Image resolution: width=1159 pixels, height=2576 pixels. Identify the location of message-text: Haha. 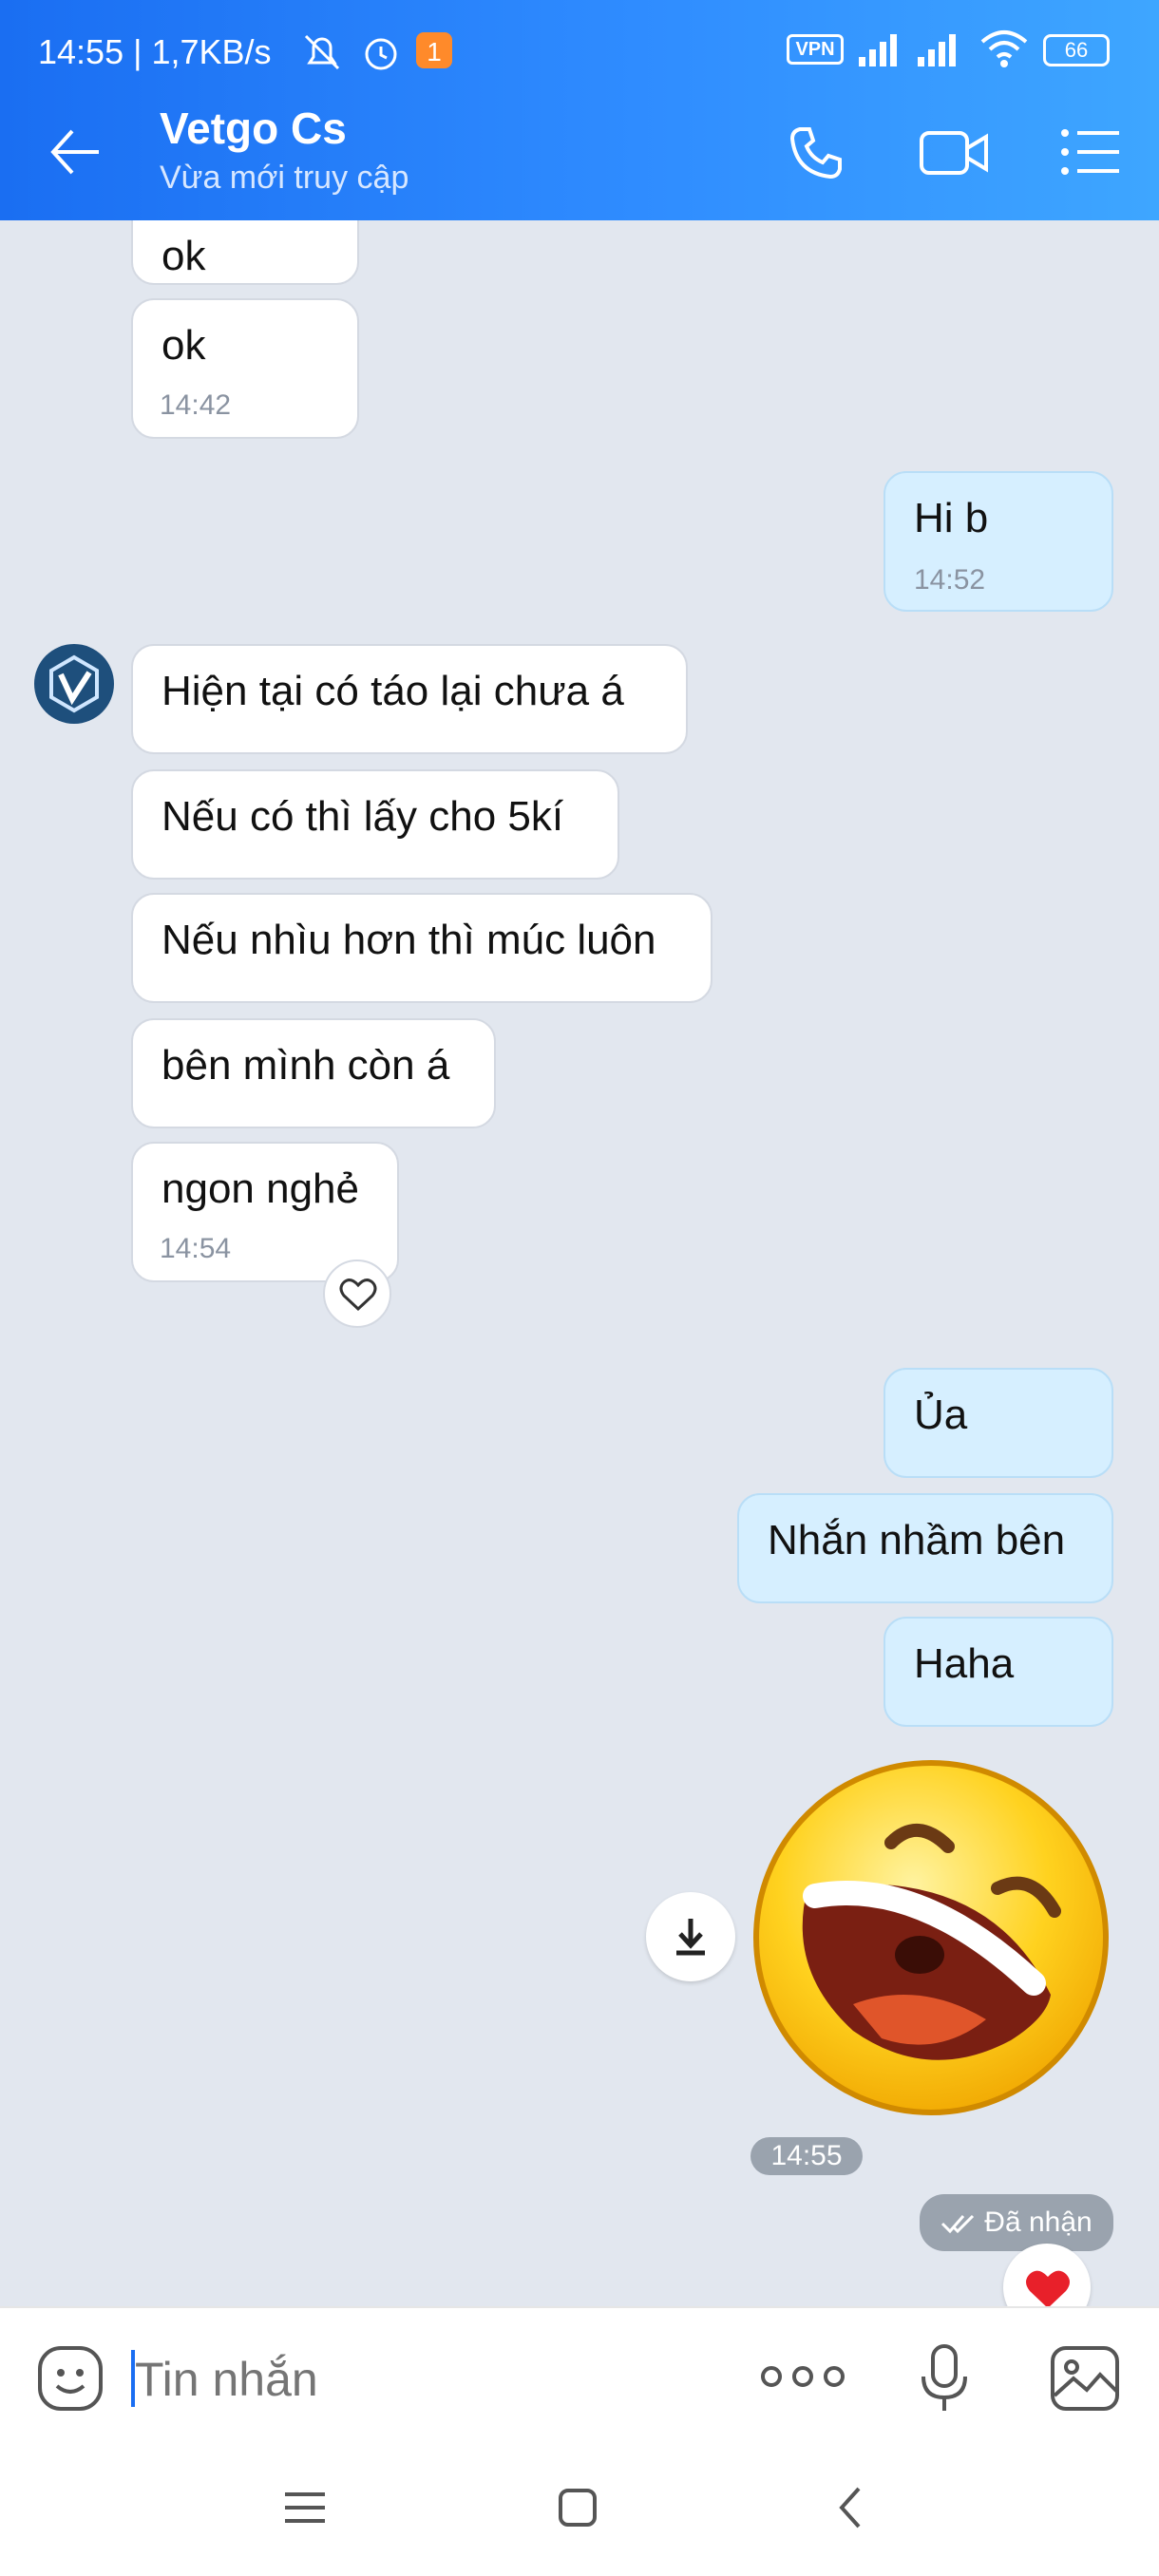
(964, 1663).